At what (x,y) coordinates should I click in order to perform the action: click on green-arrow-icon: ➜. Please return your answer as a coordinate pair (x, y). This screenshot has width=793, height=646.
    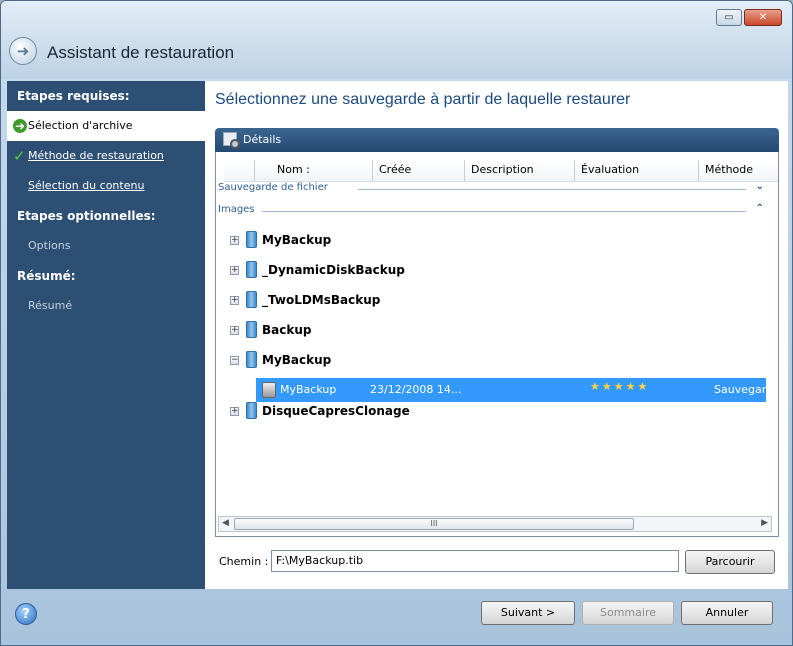
    Looking at the image, I should click on (20, 126).